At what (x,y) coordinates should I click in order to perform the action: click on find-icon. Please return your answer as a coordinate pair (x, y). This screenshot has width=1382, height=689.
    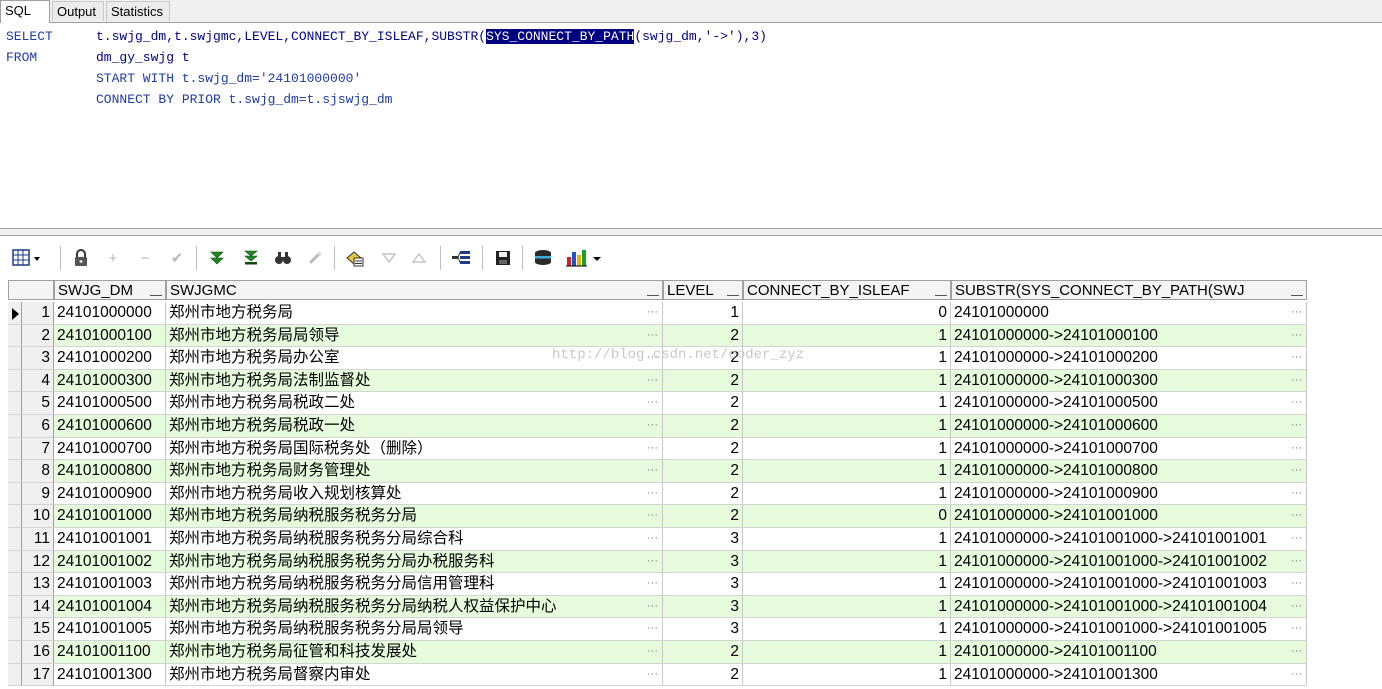
    Looking at the image, I should click on (283, 258).